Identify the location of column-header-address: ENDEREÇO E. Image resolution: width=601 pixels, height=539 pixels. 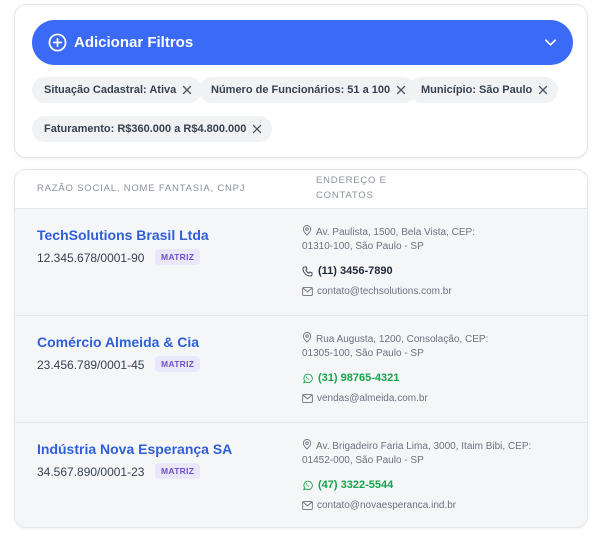
(351, 180).